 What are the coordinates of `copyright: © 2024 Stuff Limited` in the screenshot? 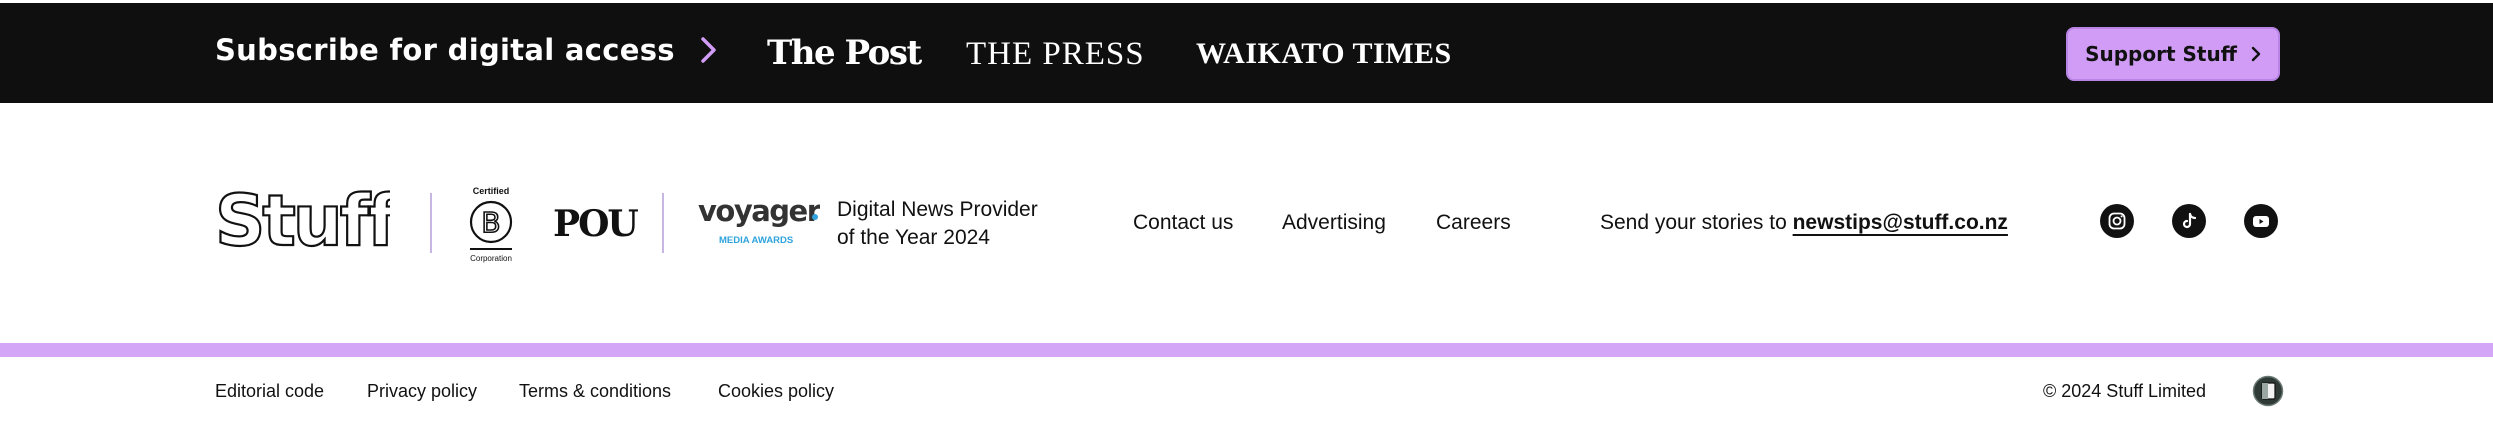 It's located at (2125, 391).